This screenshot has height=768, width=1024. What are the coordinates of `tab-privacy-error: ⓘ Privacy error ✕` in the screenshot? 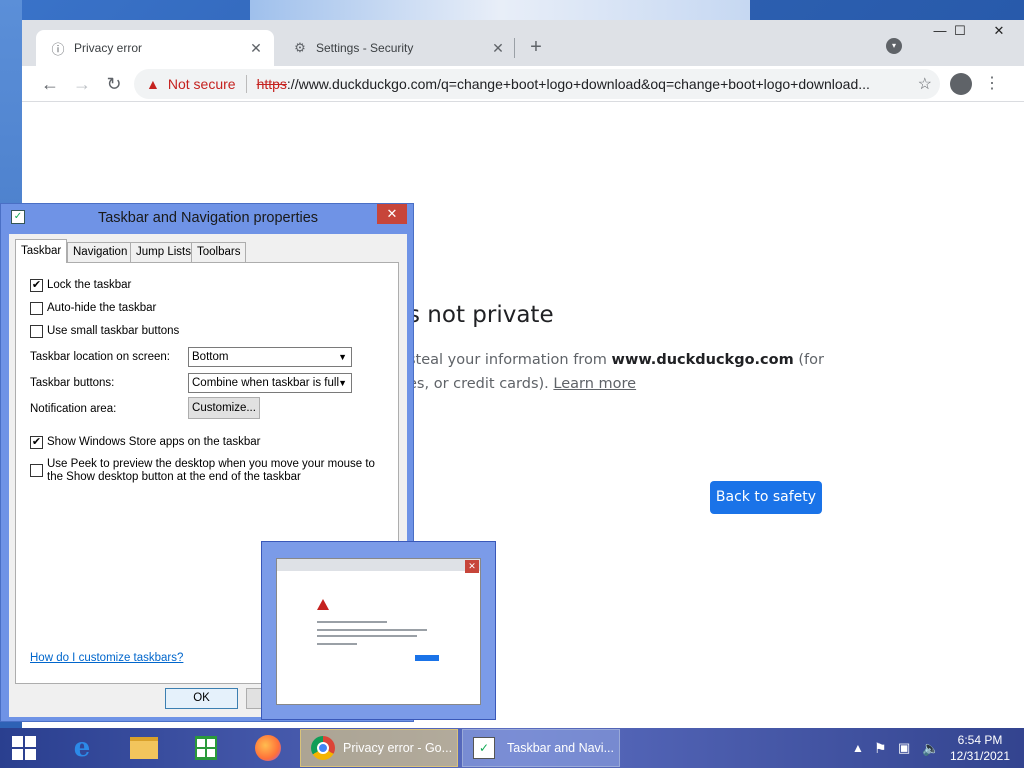 It's located at (155, 48).